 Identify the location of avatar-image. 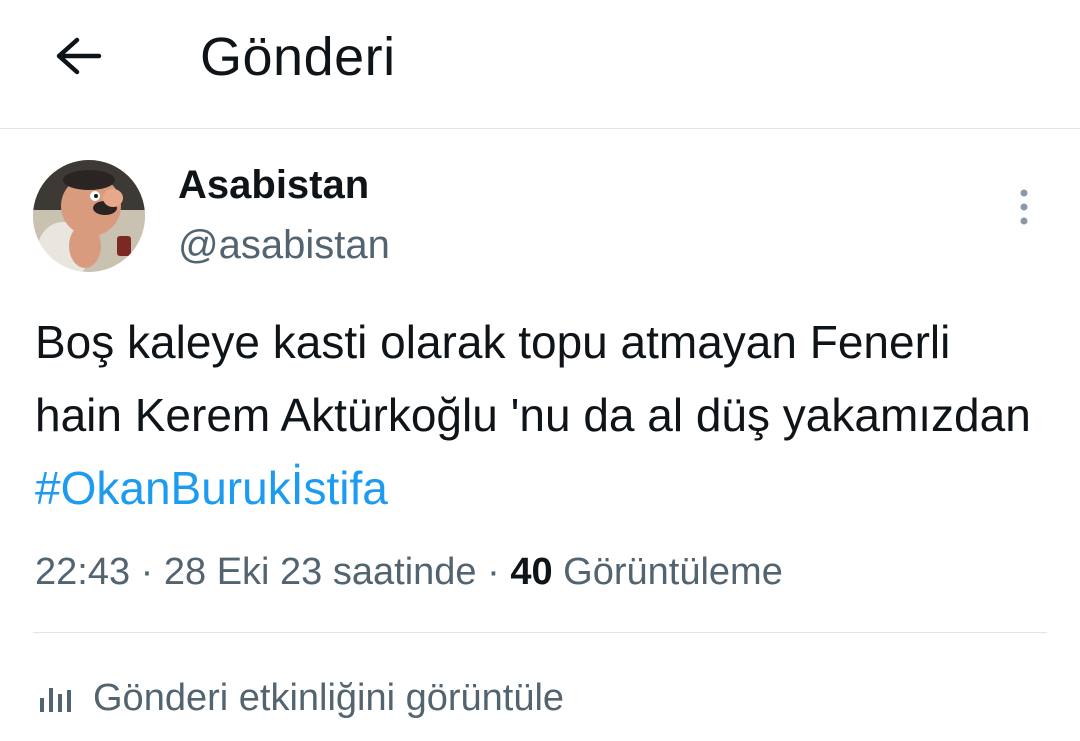
(89, 216).